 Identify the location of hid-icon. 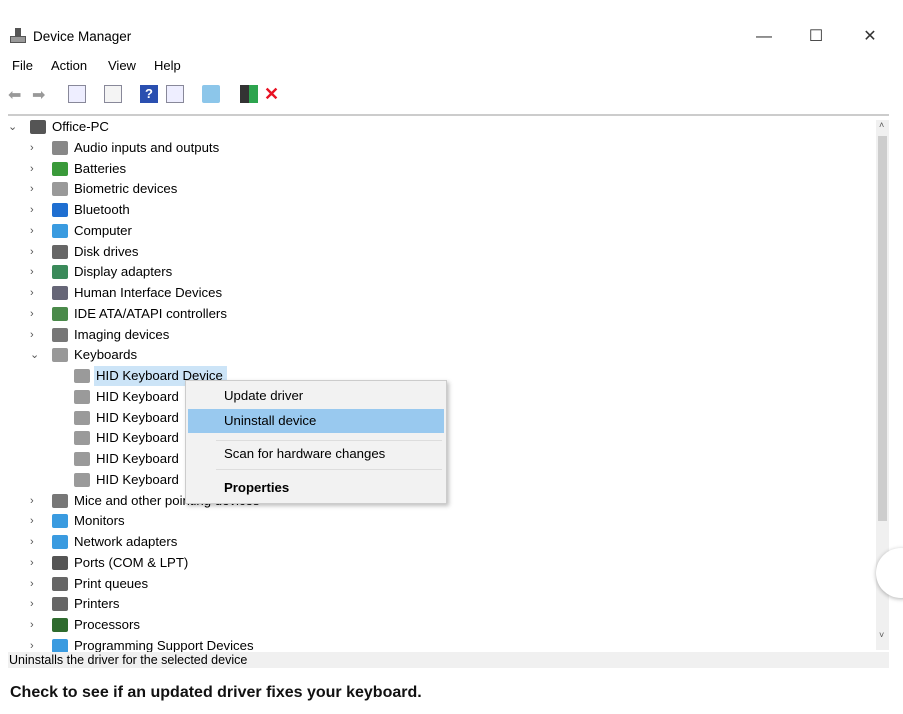
(60, 293).